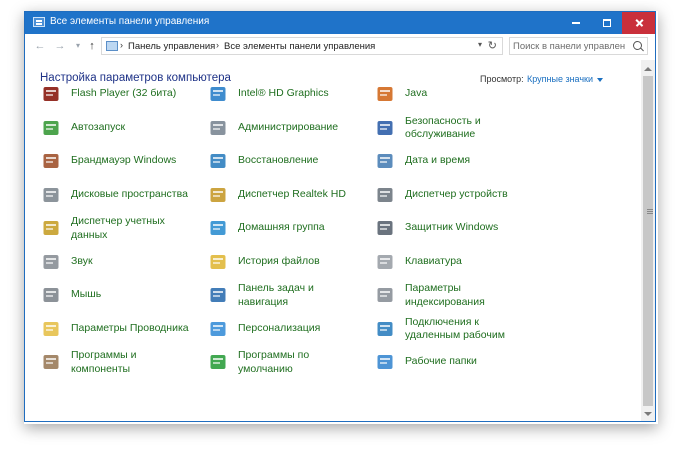  I want to click on scroll-down-arrow-icon, so click(648, 414).